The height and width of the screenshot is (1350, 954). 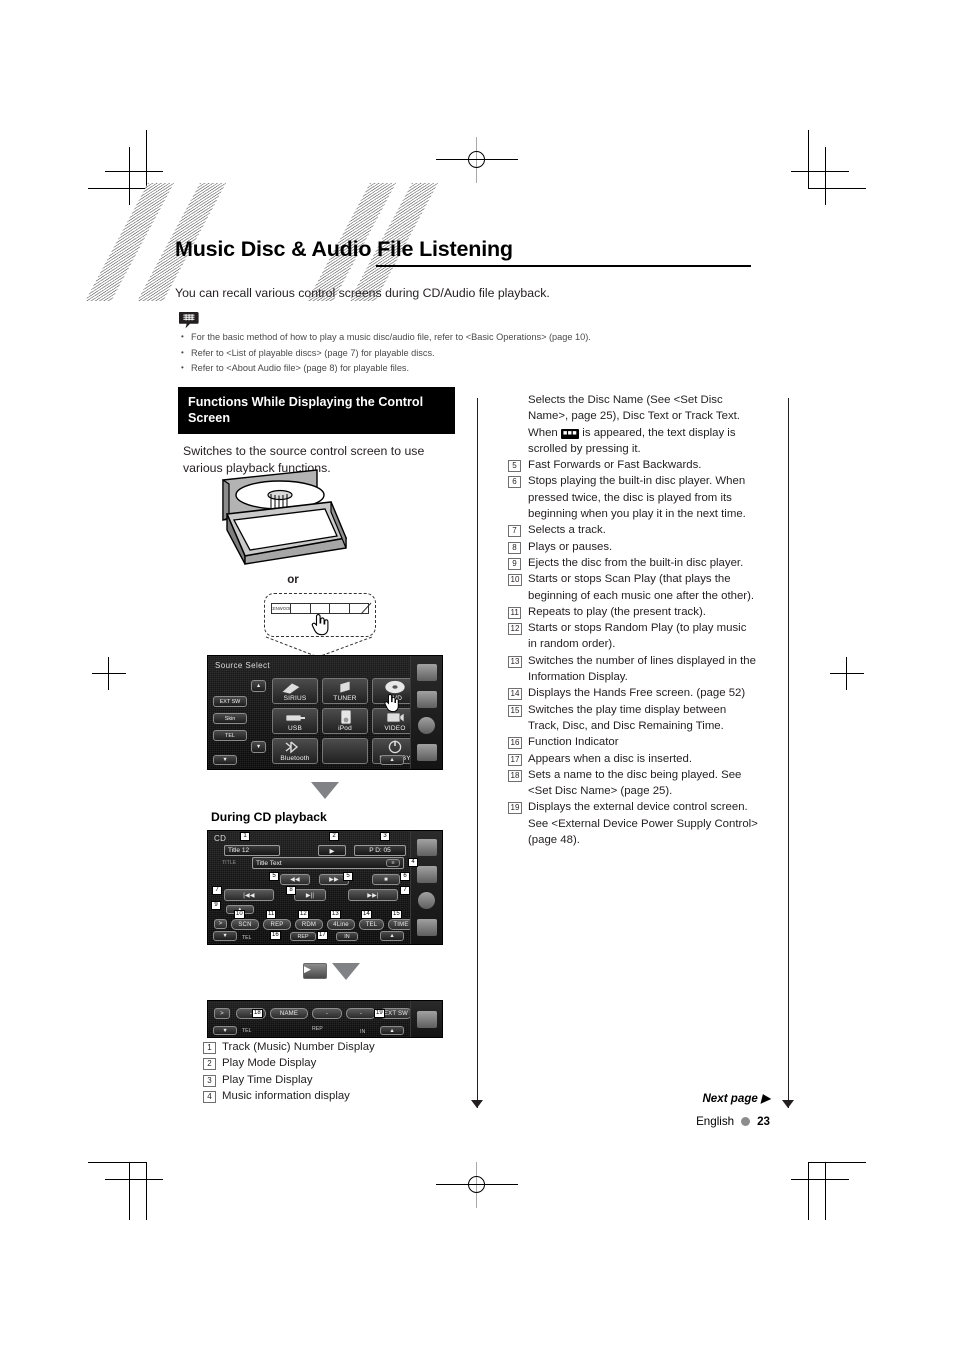 What do you see at coordinates (341, 924) in the screenshot?
I see `line-mode-button: 4Line` at bounding box center [341, 924].